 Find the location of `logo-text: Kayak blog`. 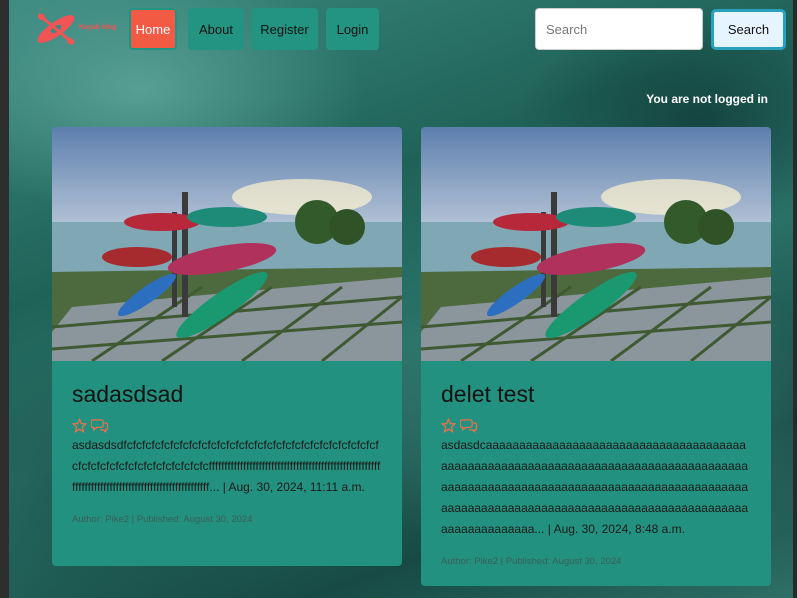

logo-text: Kayak blog is located at coordinates (98, 27).